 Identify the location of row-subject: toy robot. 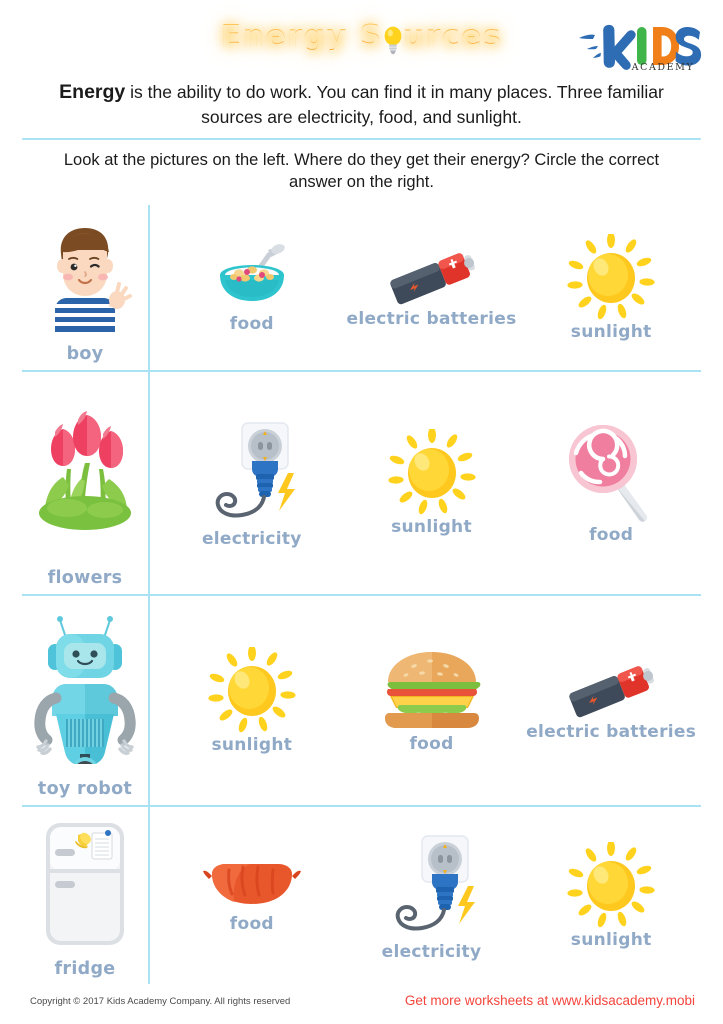
(85, 700).